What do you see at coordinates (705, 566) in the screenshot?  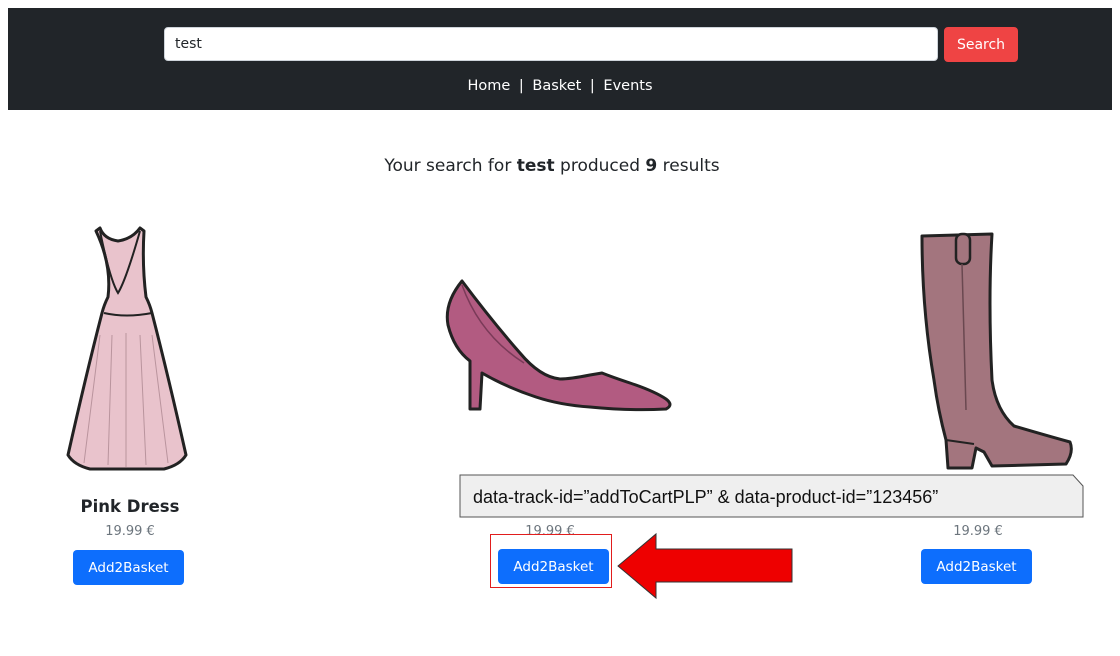 I see `red-arrow-icon` at bounding box center [705, 566].